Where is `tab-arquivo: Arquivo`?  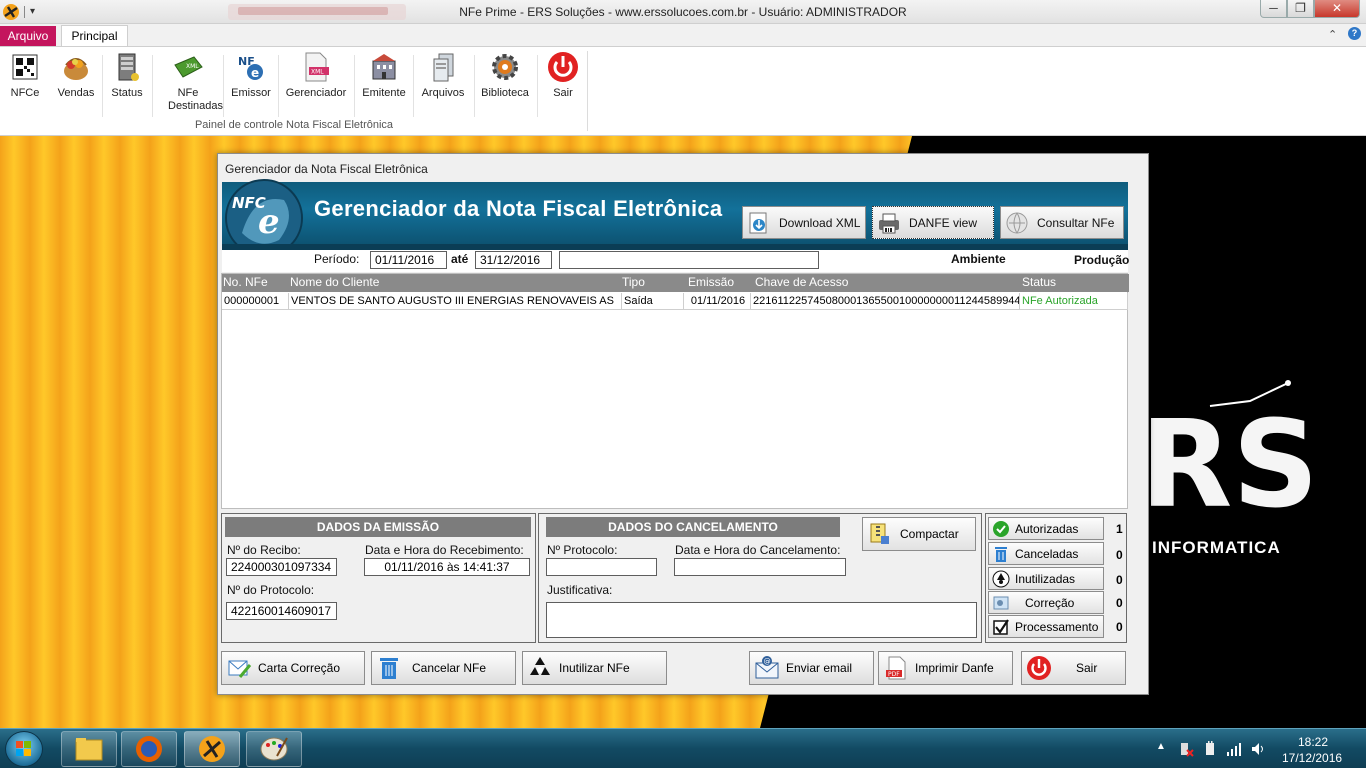 tab-arquivo: Arquivo is located at coordinates (28, 36).